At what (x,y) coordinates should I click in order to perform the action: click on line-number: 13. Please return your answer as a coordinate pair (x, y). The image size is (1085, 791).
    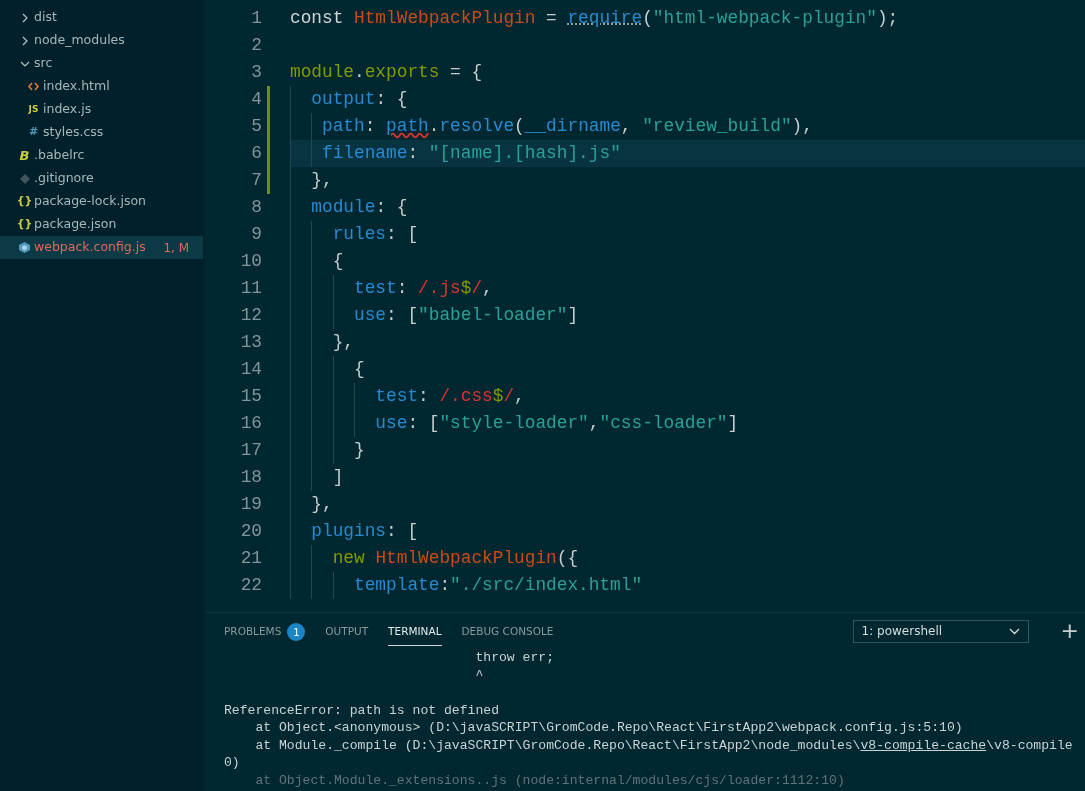
    Looking at the image, I should click on (250, 343).